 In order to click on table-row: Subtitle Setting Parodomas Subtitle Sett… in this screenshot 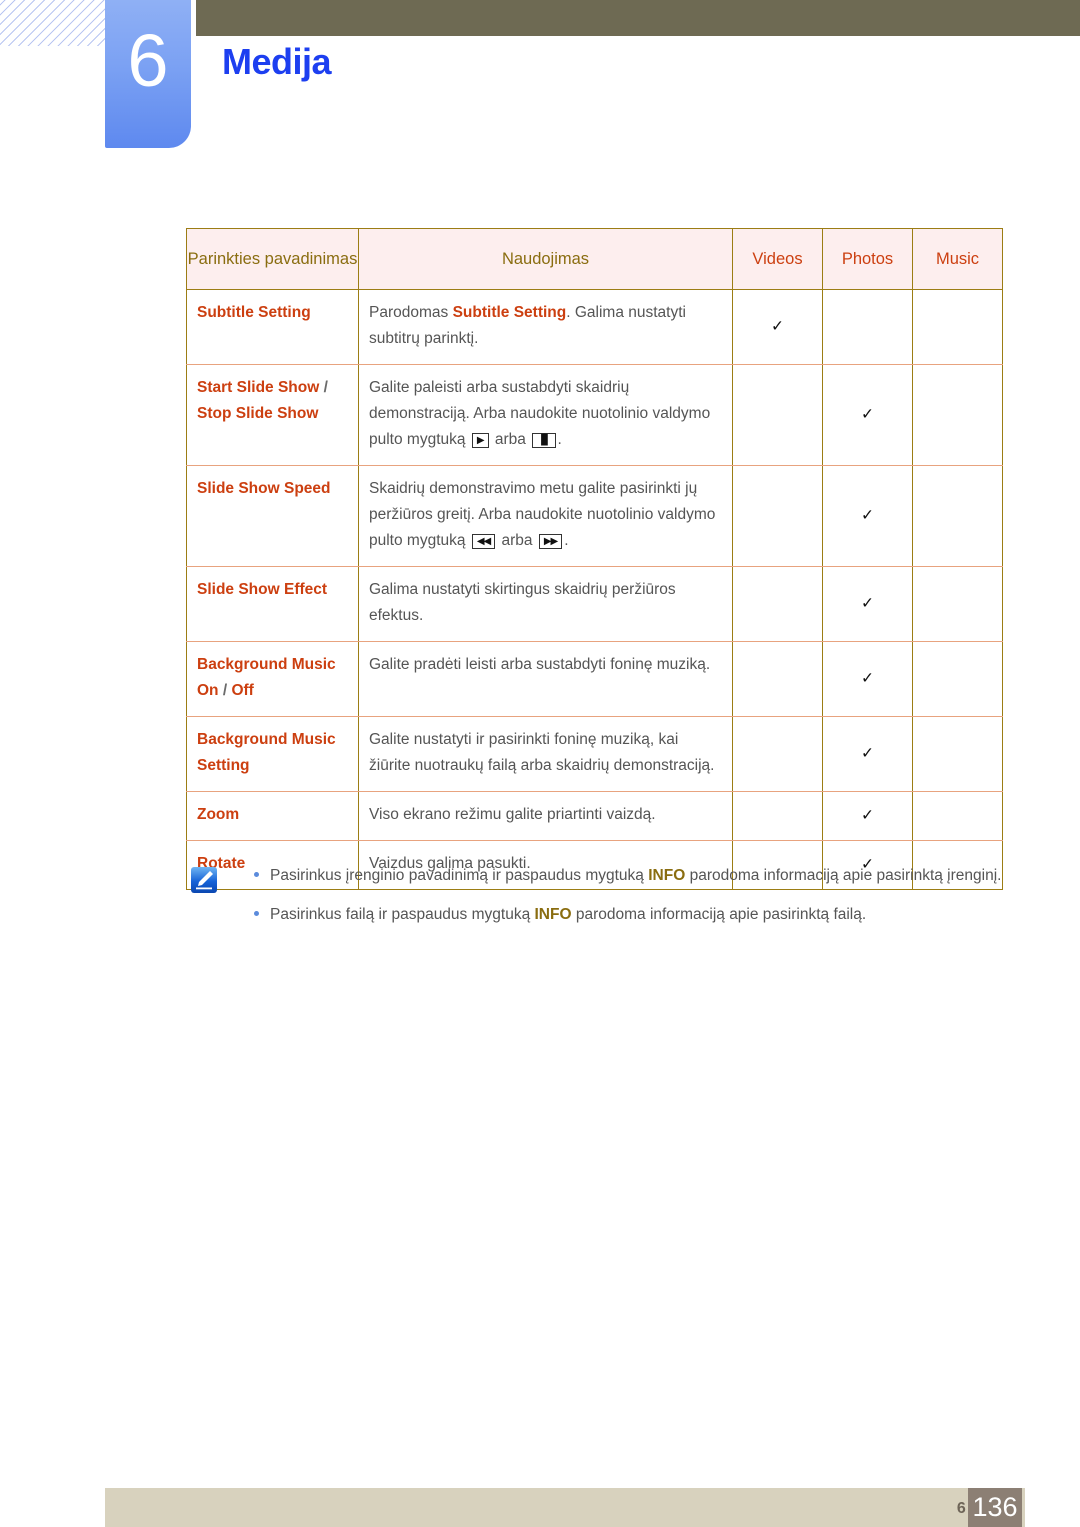, I will do `click(594, 327)`.